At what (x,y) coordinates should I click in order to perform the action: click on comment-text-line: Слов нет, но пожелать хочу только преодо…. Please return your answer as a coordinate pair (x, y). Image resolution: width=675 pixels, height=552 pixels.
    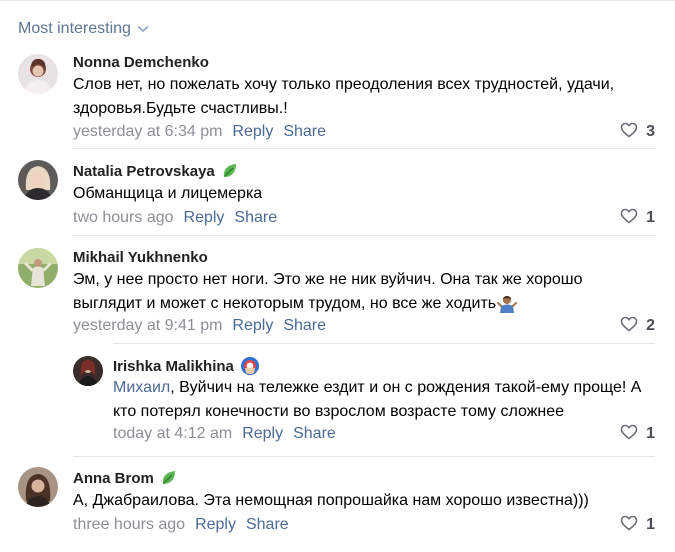
    Looking at the image, I should click on (344, 84).